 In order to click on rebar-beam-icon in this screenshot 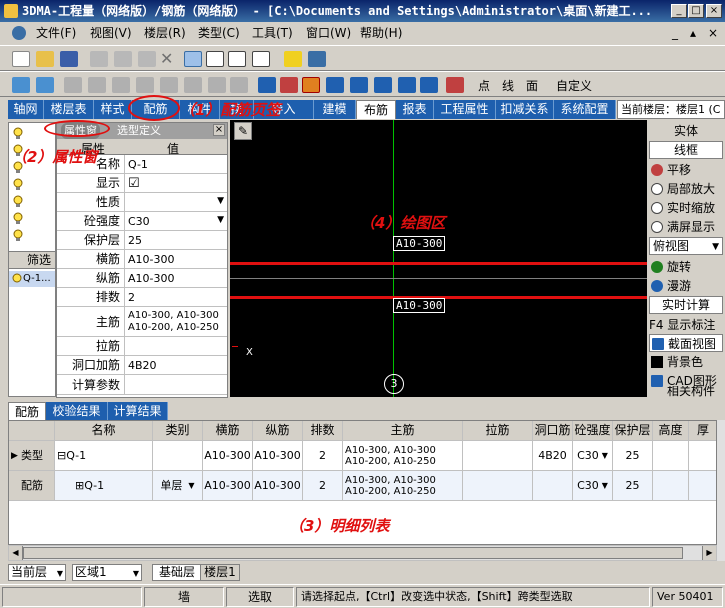, I will do `click(289, 85)`.